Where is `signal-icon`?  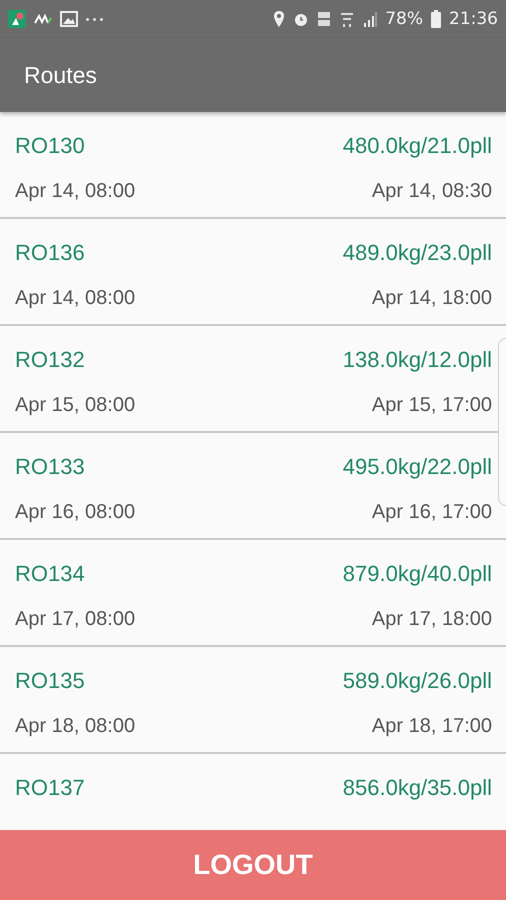
signal-icon is located at coordinates (370, 19).